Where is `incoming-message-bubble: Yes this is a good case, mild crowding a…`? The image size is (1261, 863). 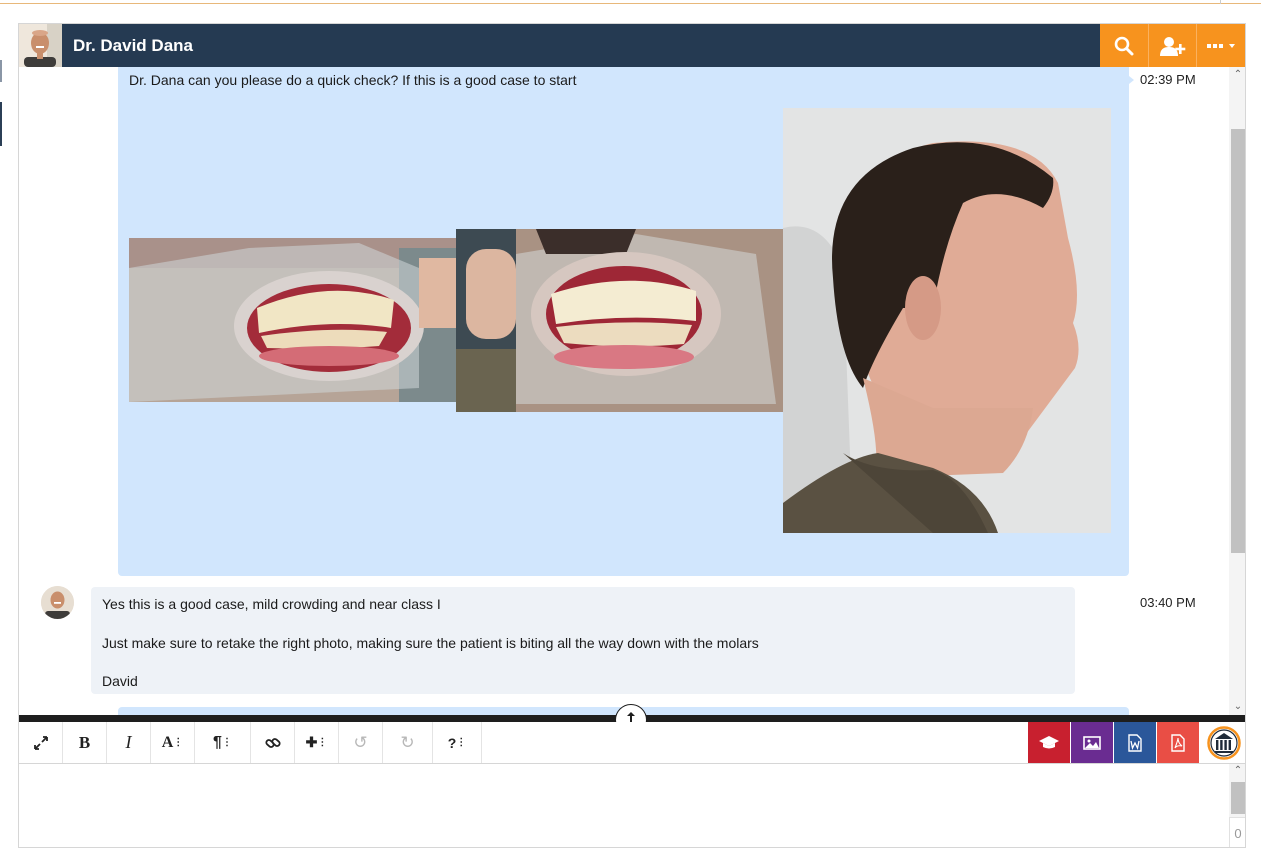
incoming-message-bubble: Yes this is a good case, mild crowding a… is located at coordinates (583, 640).